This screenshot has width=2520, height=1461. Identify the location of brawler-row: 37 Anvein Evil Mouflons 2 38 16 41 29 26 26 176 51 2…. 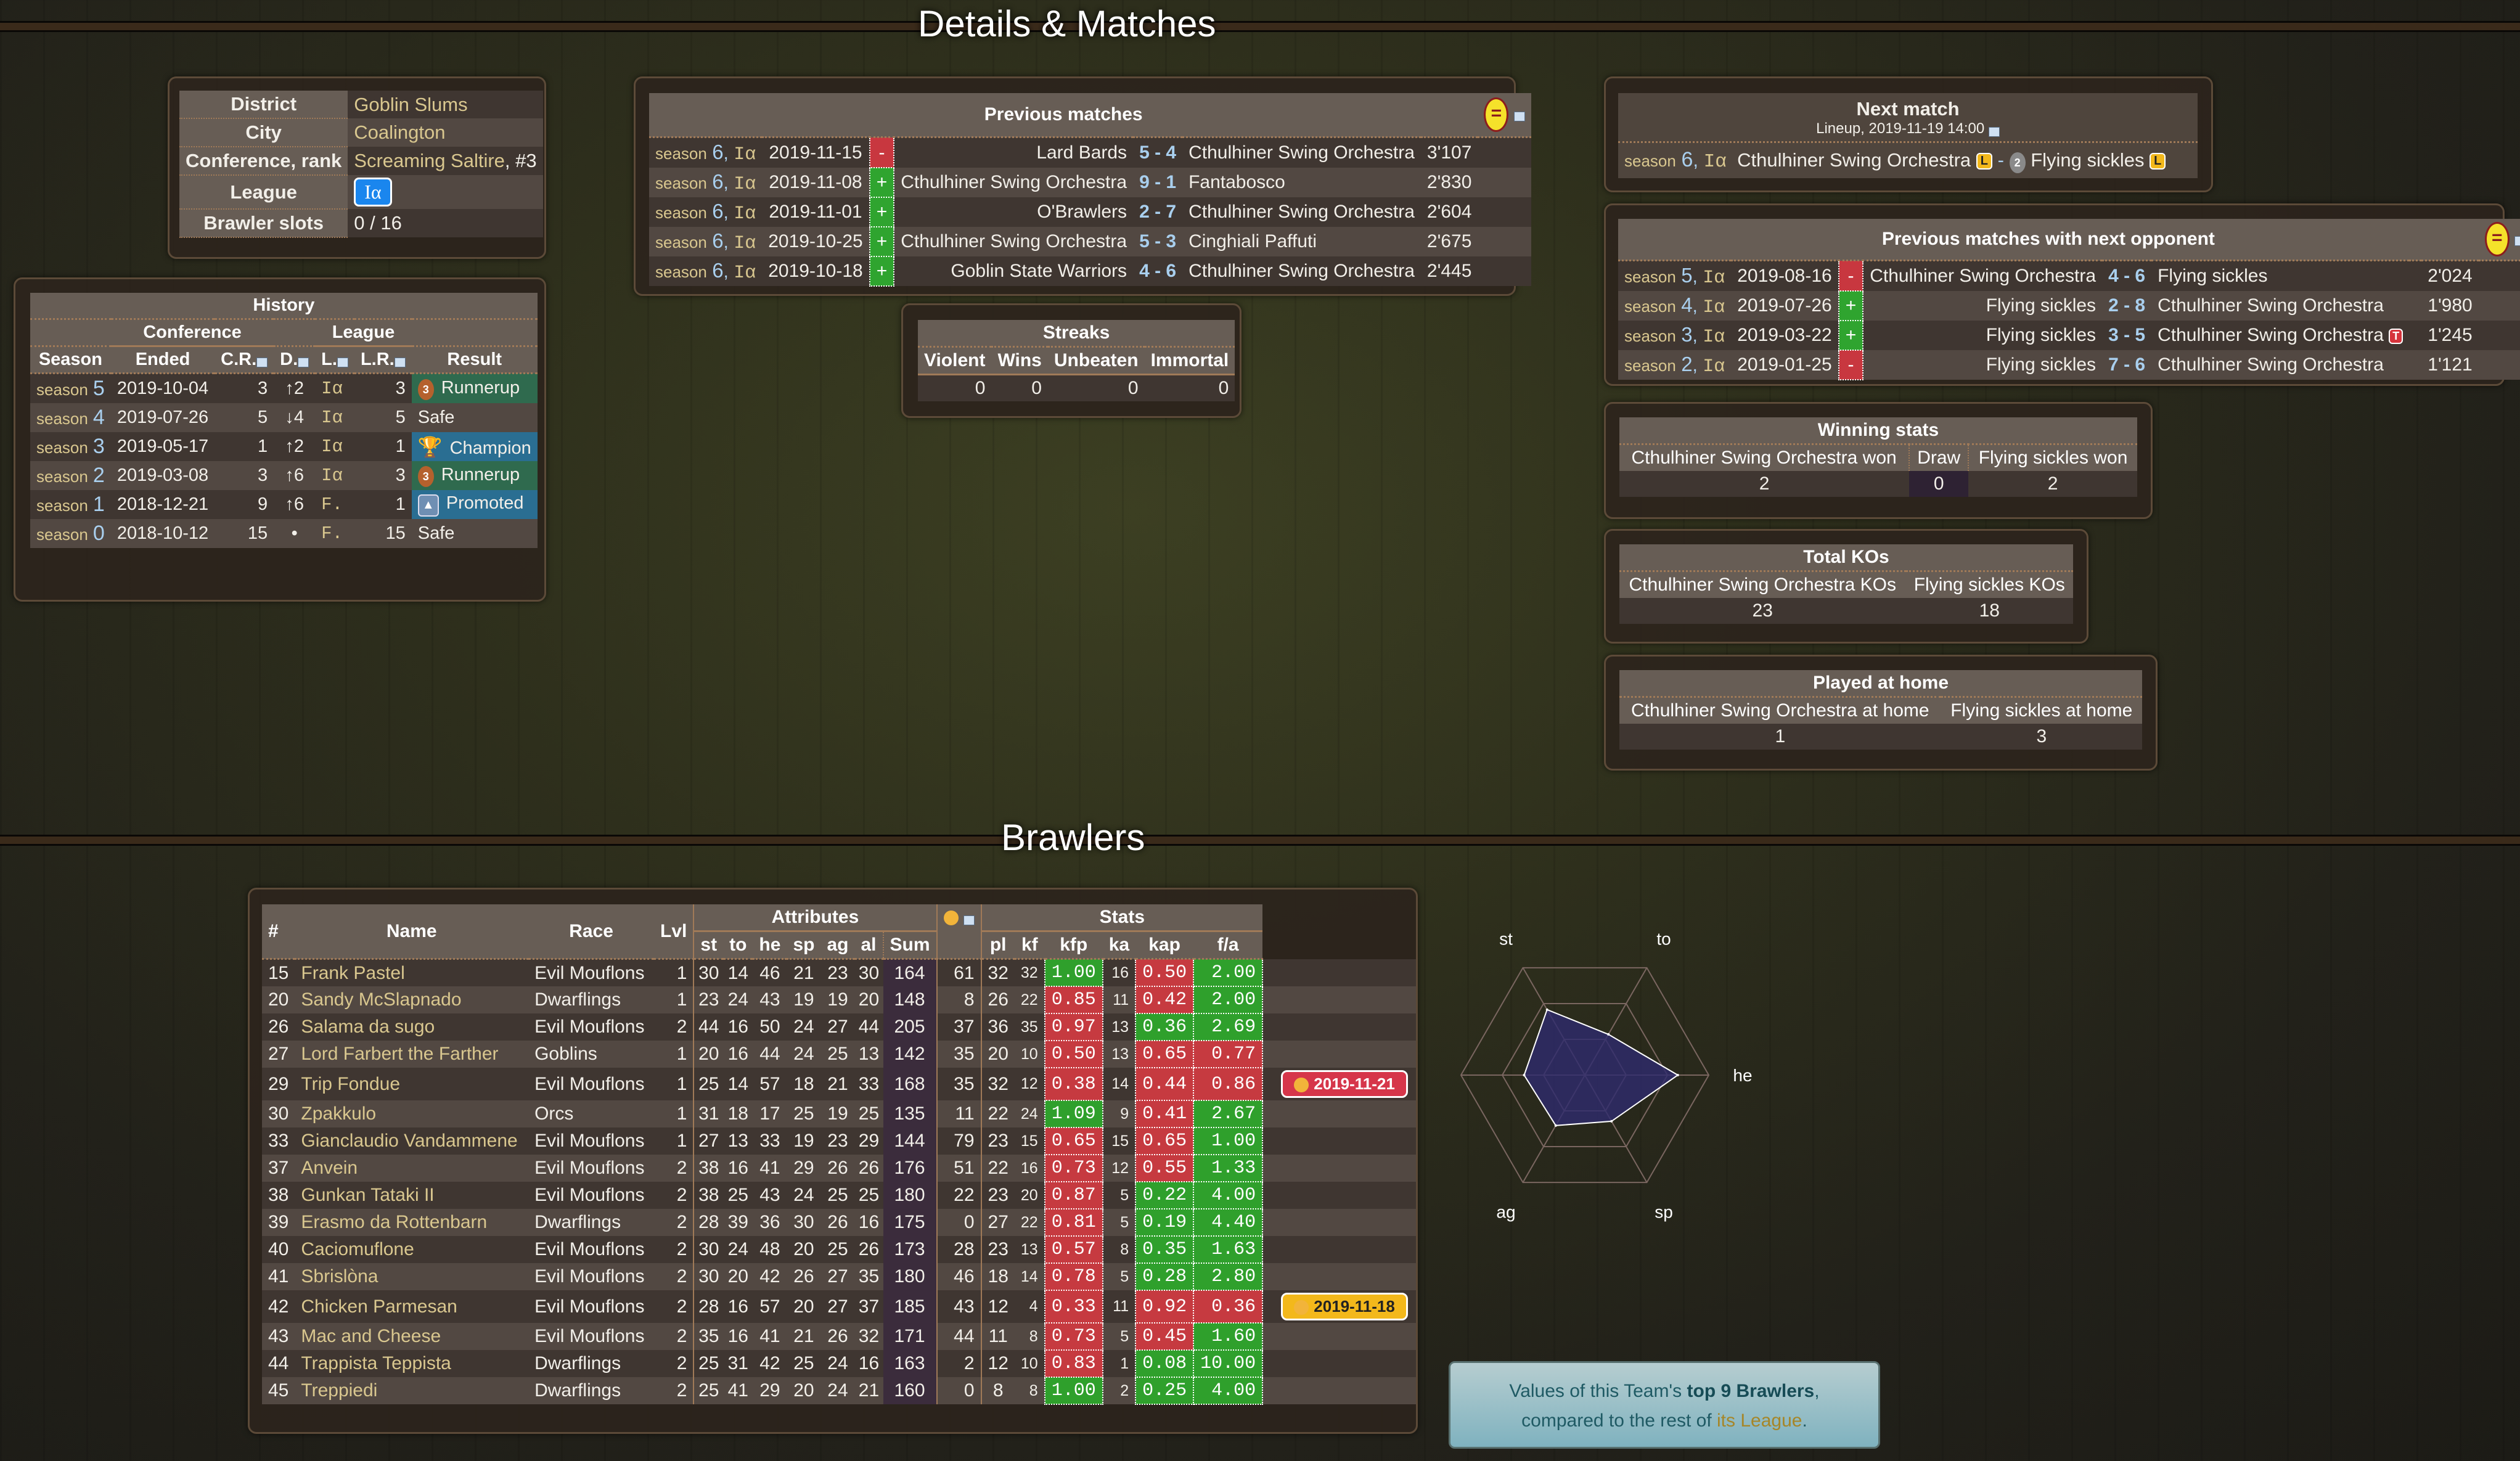
(839, 1168).